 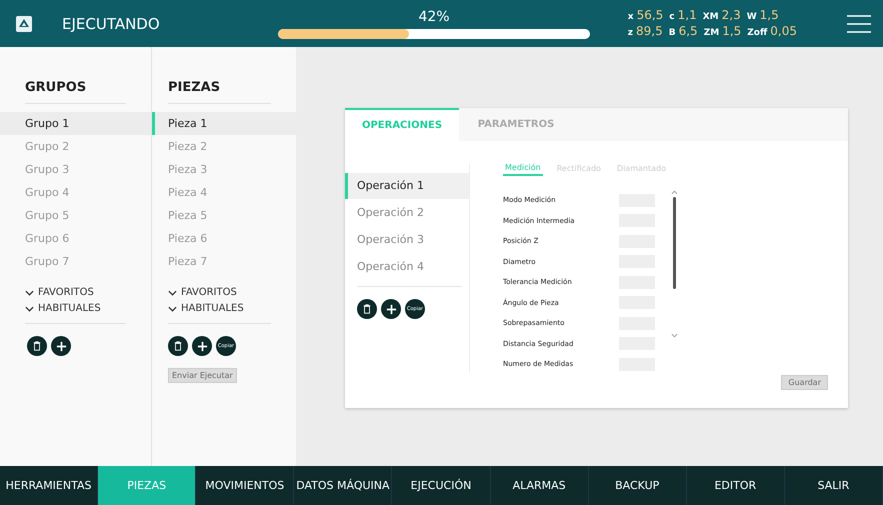 What do you see at coordinates (224, 169) in the screenshot?
I see `list-item: Pieza 3` at bounding box center [224, 169].